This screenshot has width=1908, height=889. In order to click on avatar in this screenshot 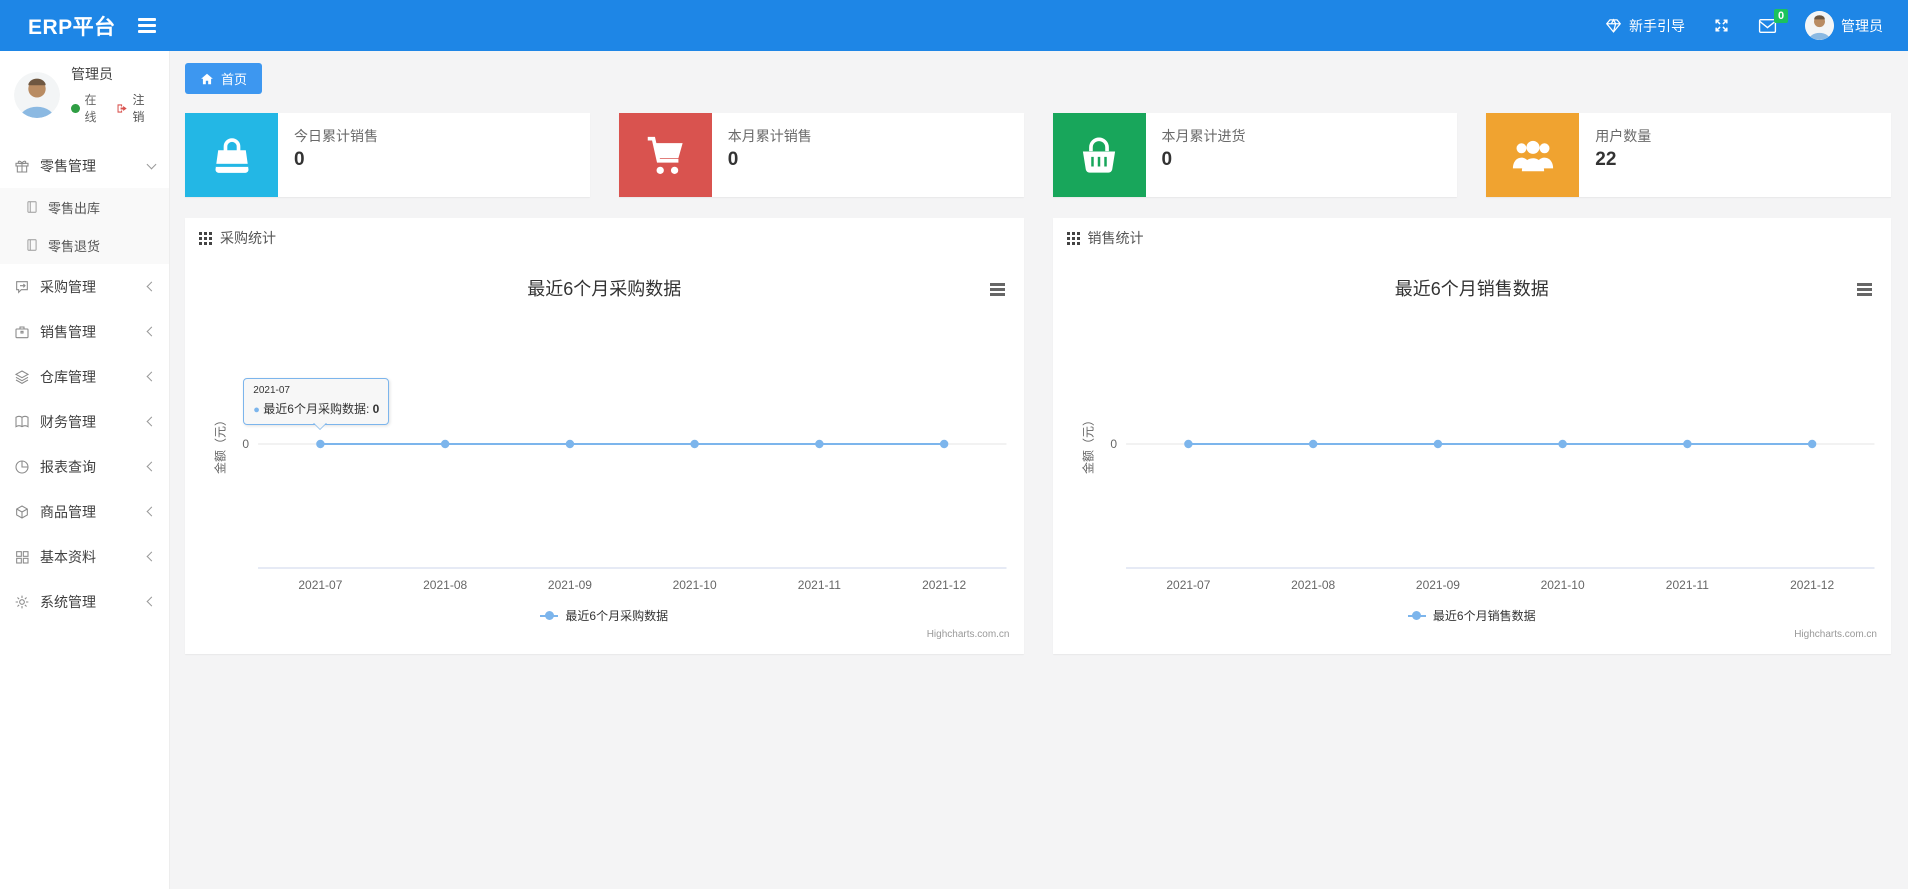, I will do `click(1819, 25)`.